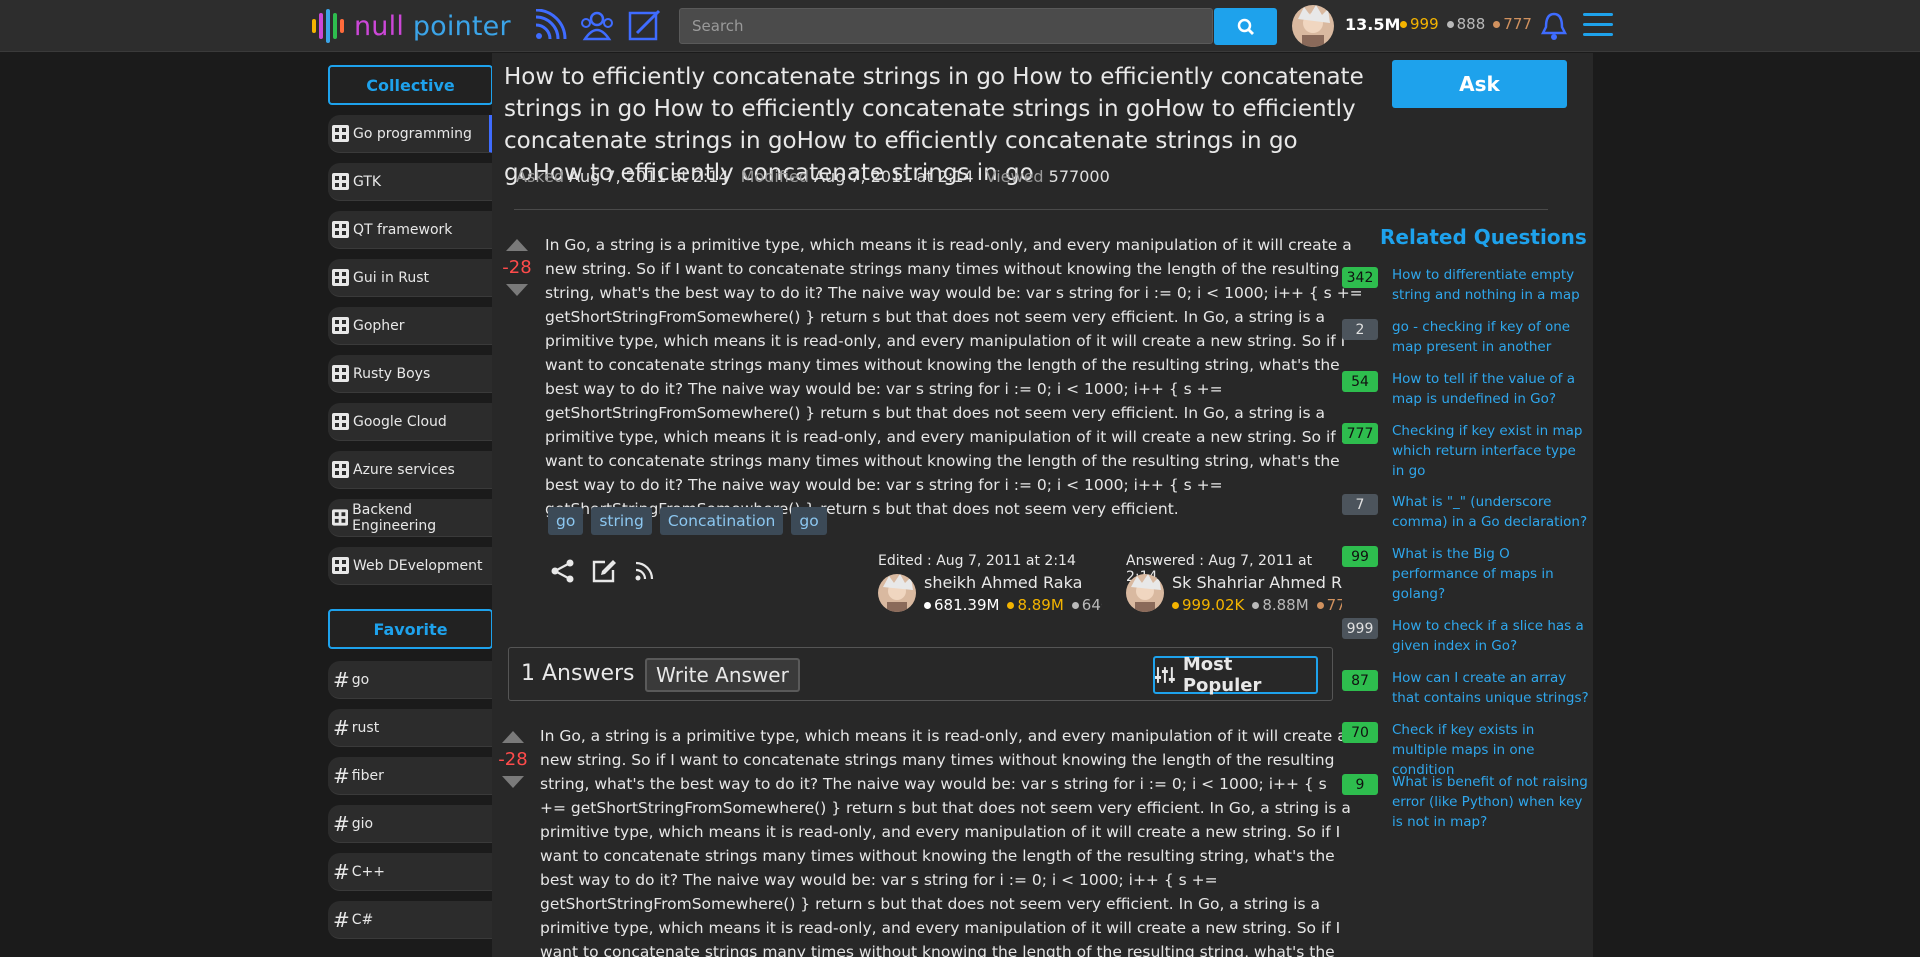 The image size is (1920, 957). I want to click on sort-label: Most Populer, so click(1222, 675).